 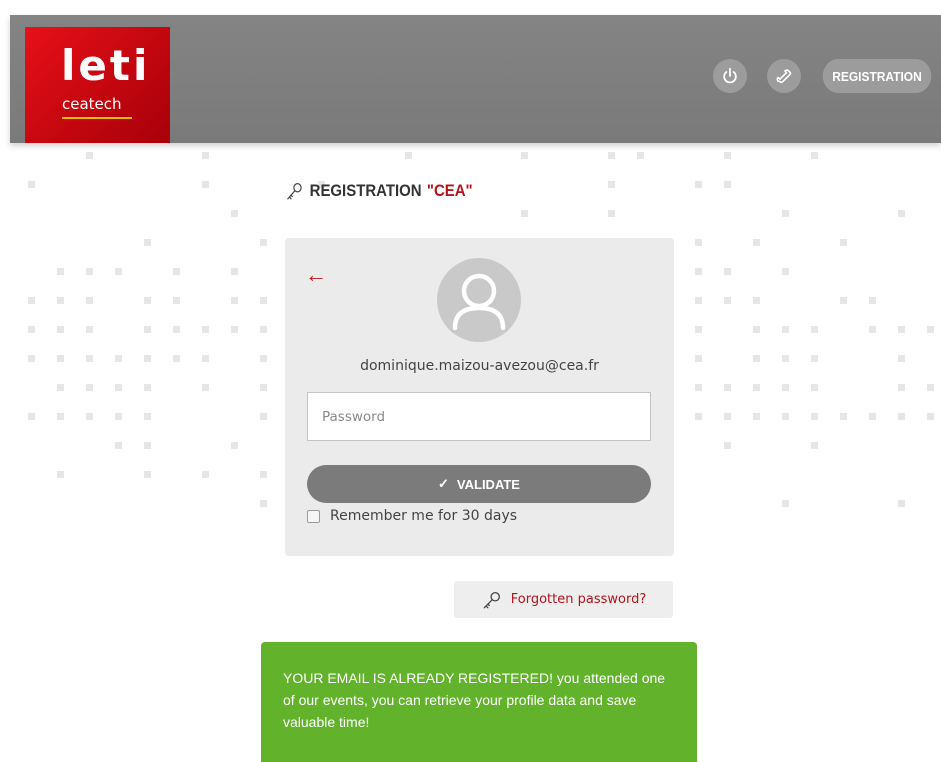 What do you see at coordinates (313, 516) in the screenshot?
I see `remember-me-checkbox` at bounding box center [313, 516].